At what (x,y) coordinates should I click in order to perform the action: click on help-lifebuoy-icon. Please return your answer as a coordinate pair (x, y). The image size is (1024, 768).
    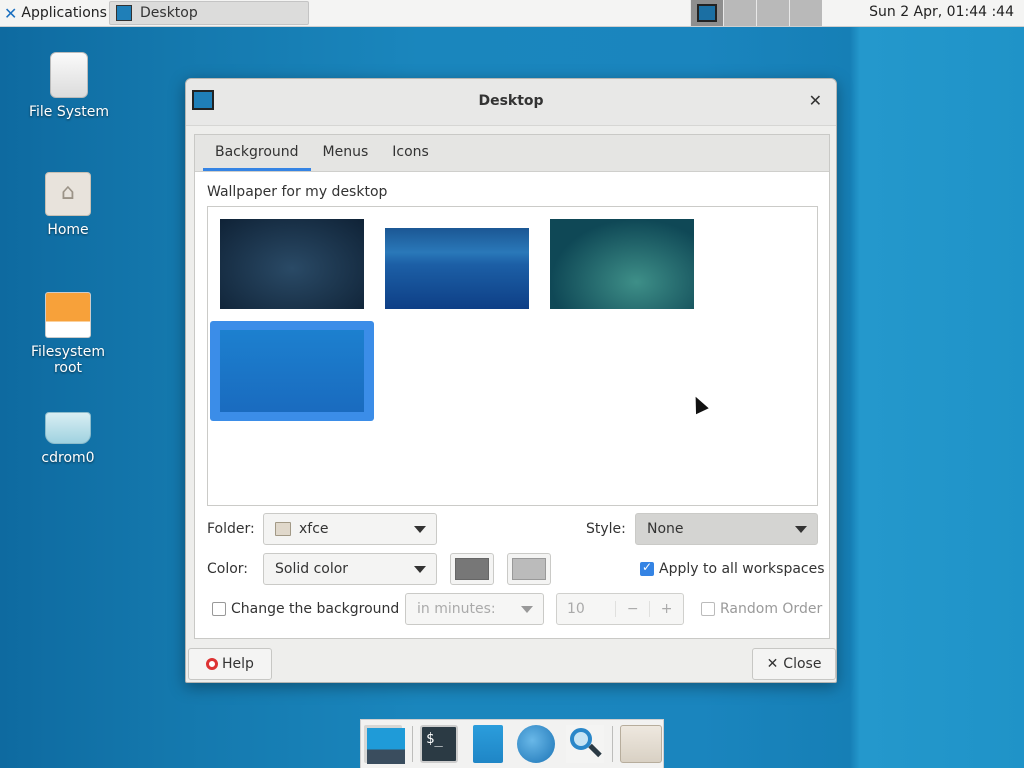
    Looking at the image, I should click on (212, 664).